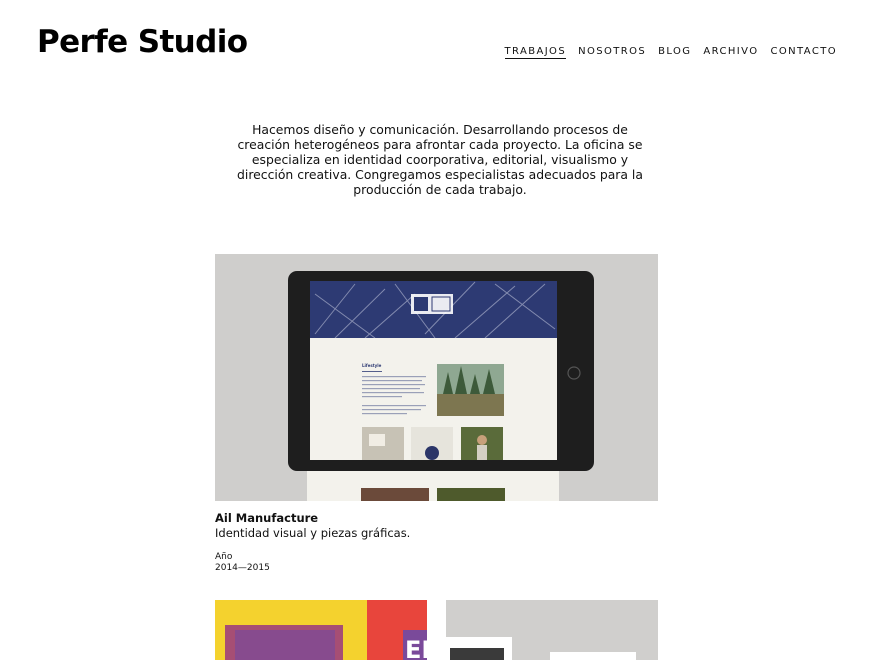 The height and width of the screenshot is (660, 880). What do you see at coordinates (142, 42) in the screenshot?
I see `site-logo: Perfe Studio` at bounding box center [142, 42].